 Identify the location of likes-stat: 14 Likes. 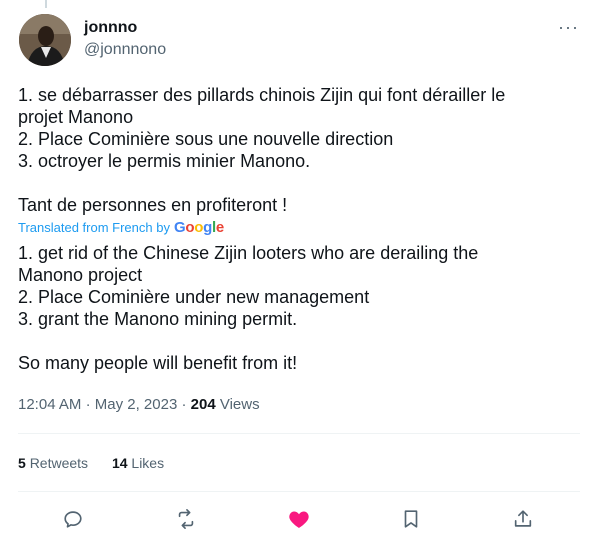
(138, 463).